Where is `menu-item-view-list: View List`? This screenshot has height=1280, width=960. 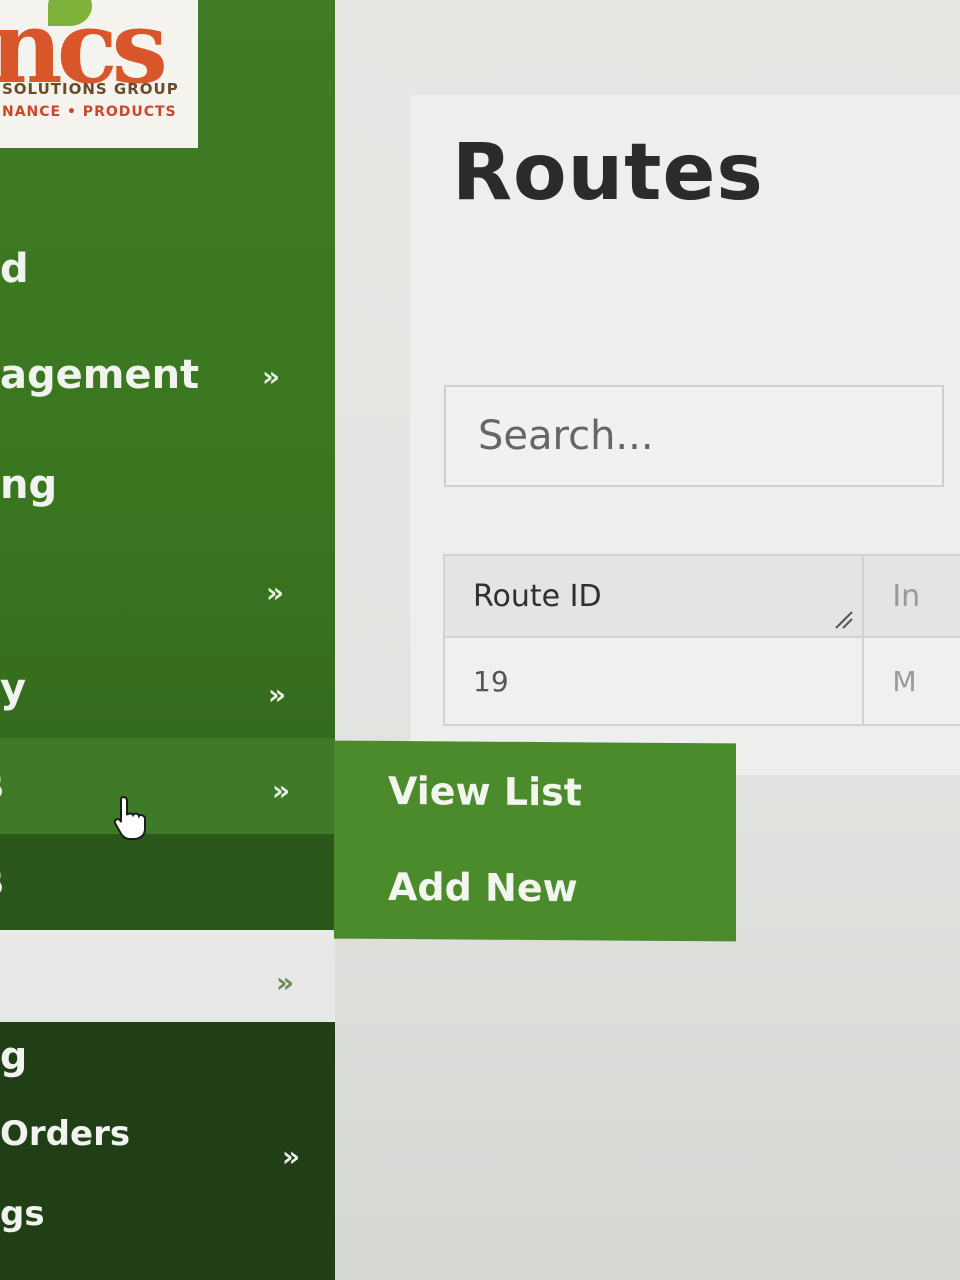
menu-item-view-list: View List is located at coordinates (485, 791).